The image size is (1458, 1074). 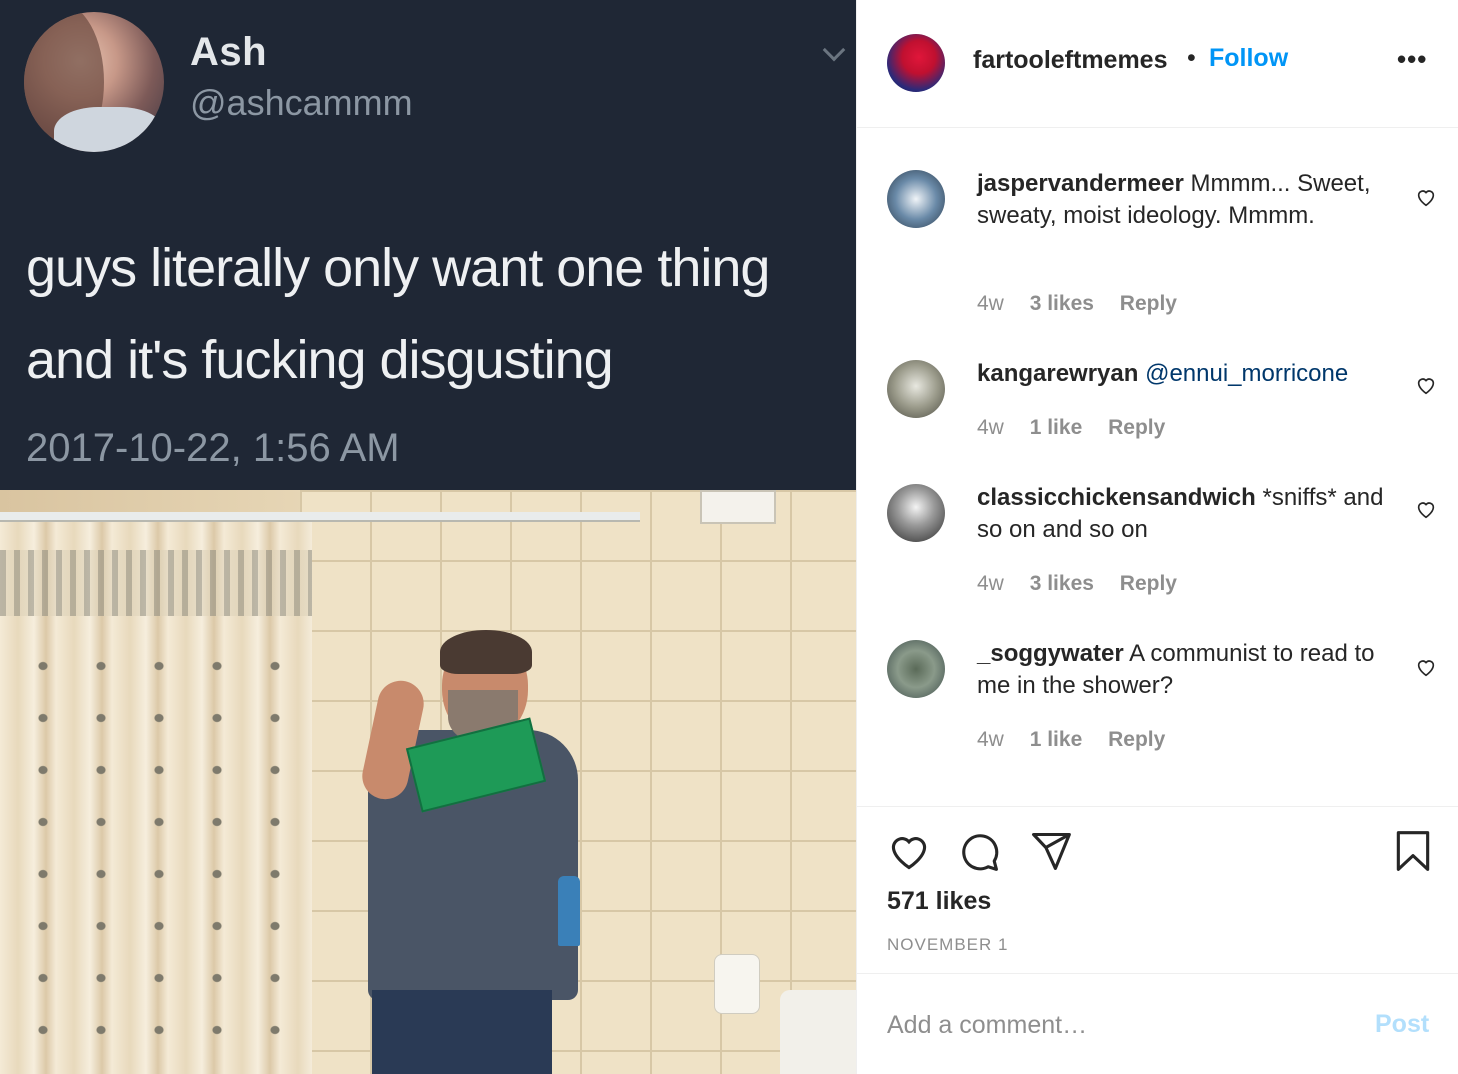 What do you see at coordinates (462, 1032) in the screenshot?
I see `man-legs` at bounding box center [462, 1032].